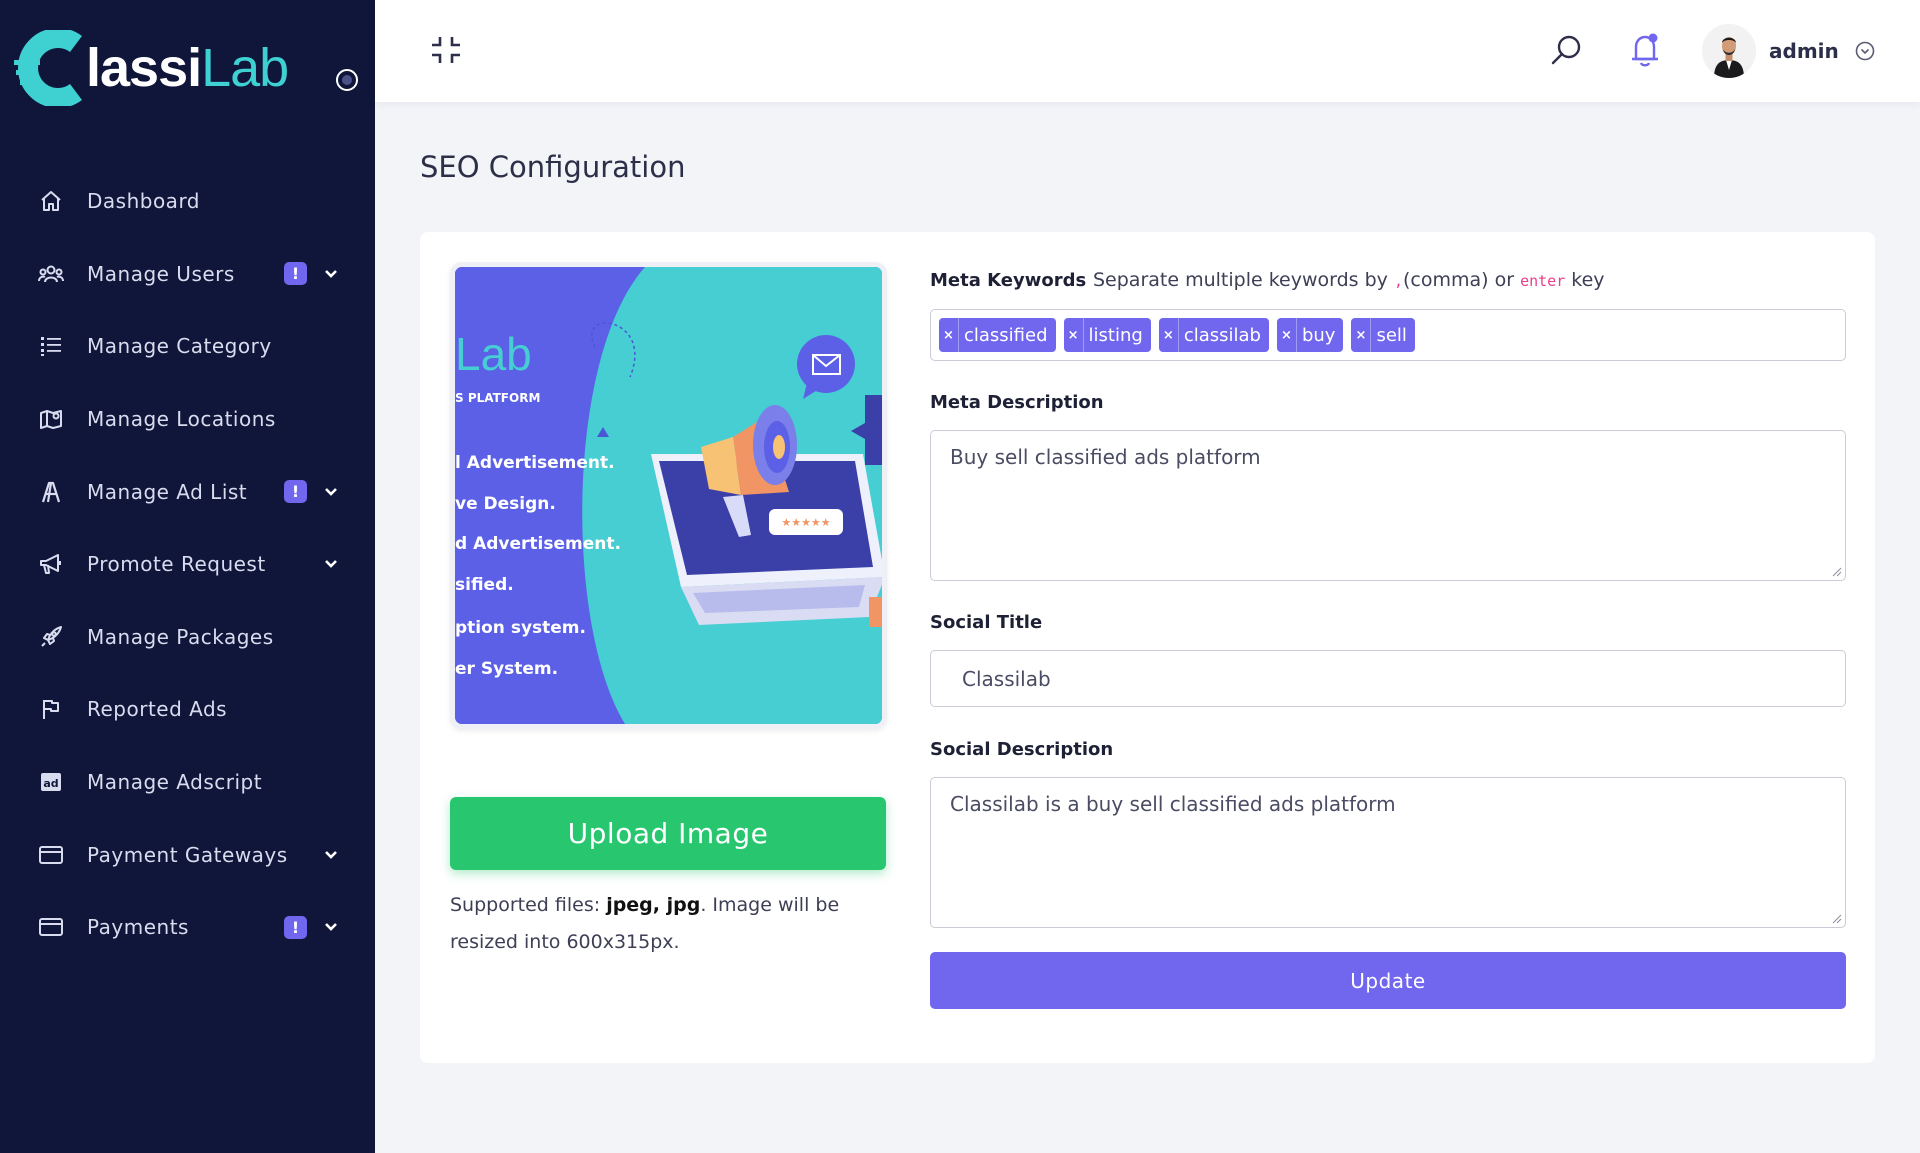 This screenshot has width=1920, height=1153. What do you see at coordinates (493, 354) in the screenshot?
I see `preview-logo-text: Lab` at bounding box center [493, 354].